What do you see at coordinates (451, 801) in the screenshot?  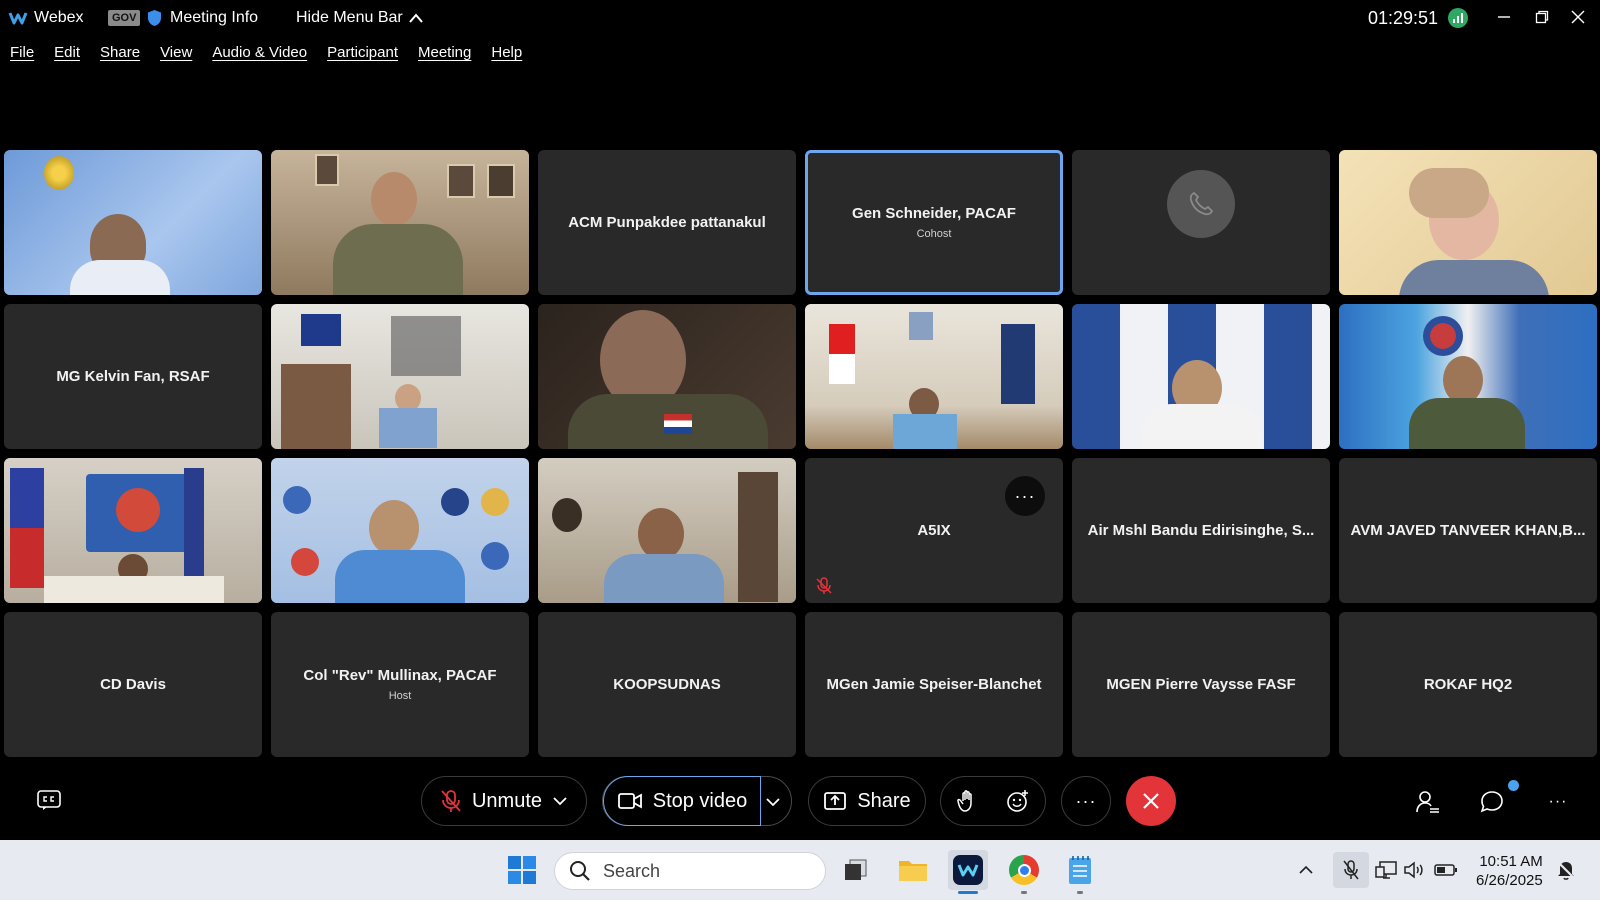 I see `muted-microphone-icon` at bounding box center [451, 801].